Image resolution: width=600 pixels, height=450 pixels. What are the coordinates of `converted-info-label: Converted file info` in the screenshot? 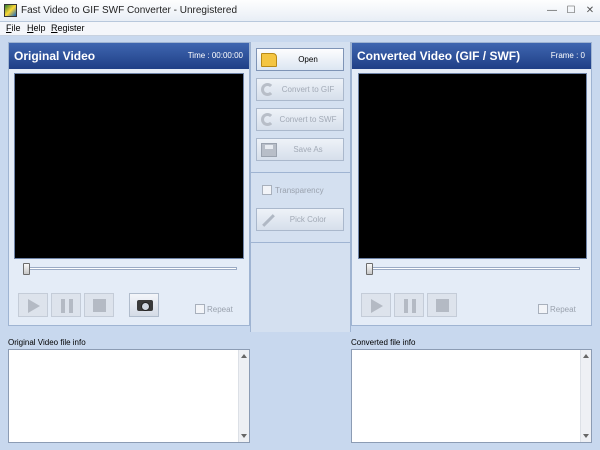 It's located at (383, 342).